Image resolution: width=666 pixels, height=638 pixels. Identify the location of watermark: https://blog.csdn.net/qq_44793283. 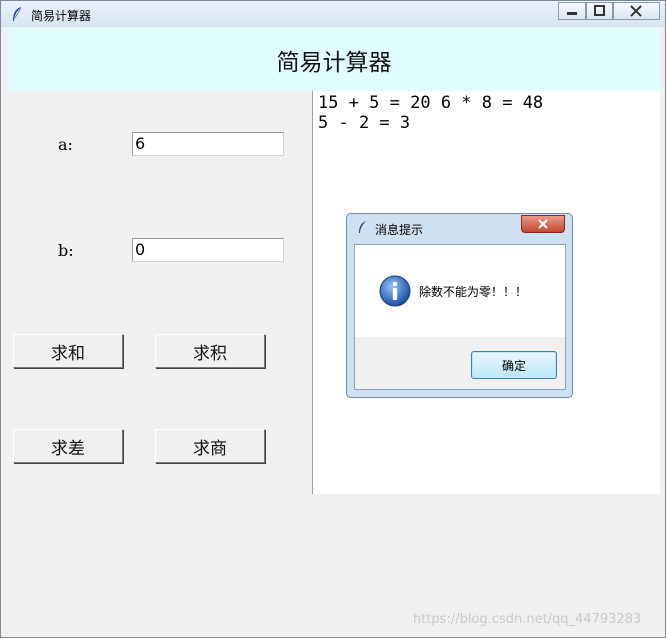
(527, 619).